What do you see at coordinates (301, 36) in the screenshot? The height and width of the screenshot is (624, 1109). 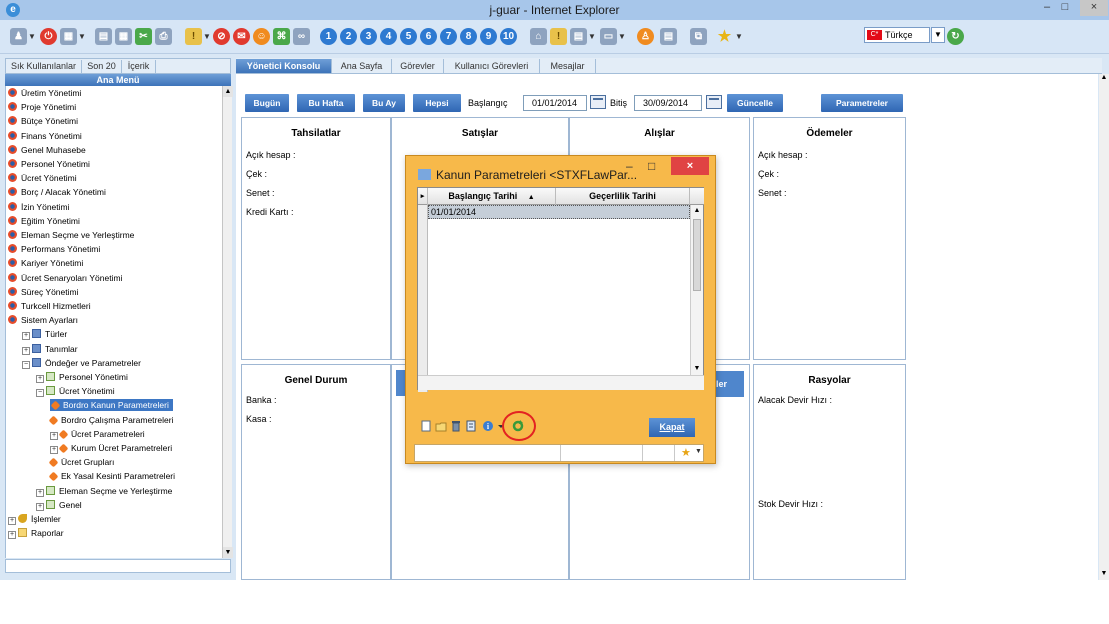 I see `link-icon: ∞` at bounding box center [301, 36].